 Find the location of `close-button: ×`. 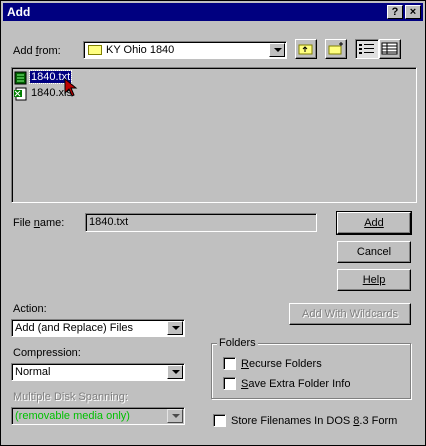

close-button: × is located at coordinates (413, 12).